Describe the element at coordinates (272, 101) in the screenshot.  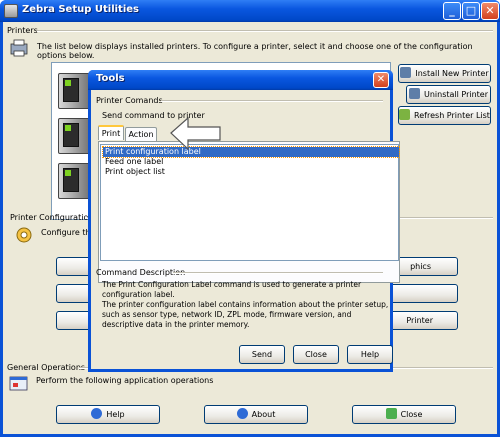
I see `printer-commands-divider` at that location.